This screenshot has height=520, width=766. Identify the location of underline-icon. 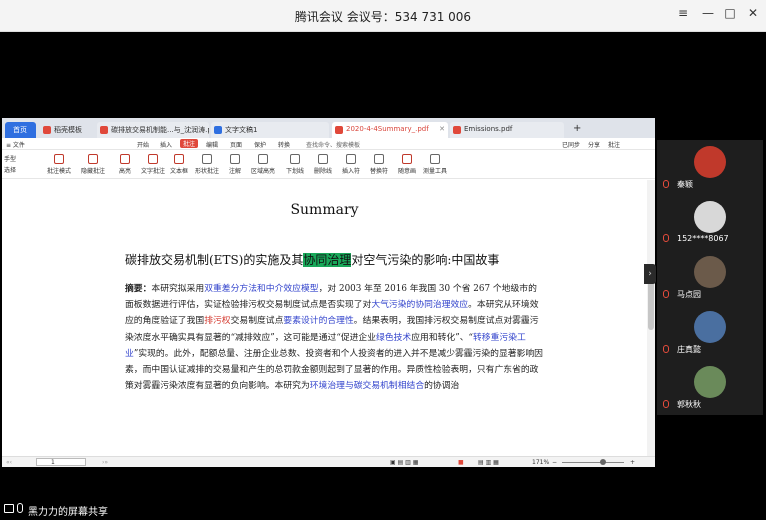
(295, 159).